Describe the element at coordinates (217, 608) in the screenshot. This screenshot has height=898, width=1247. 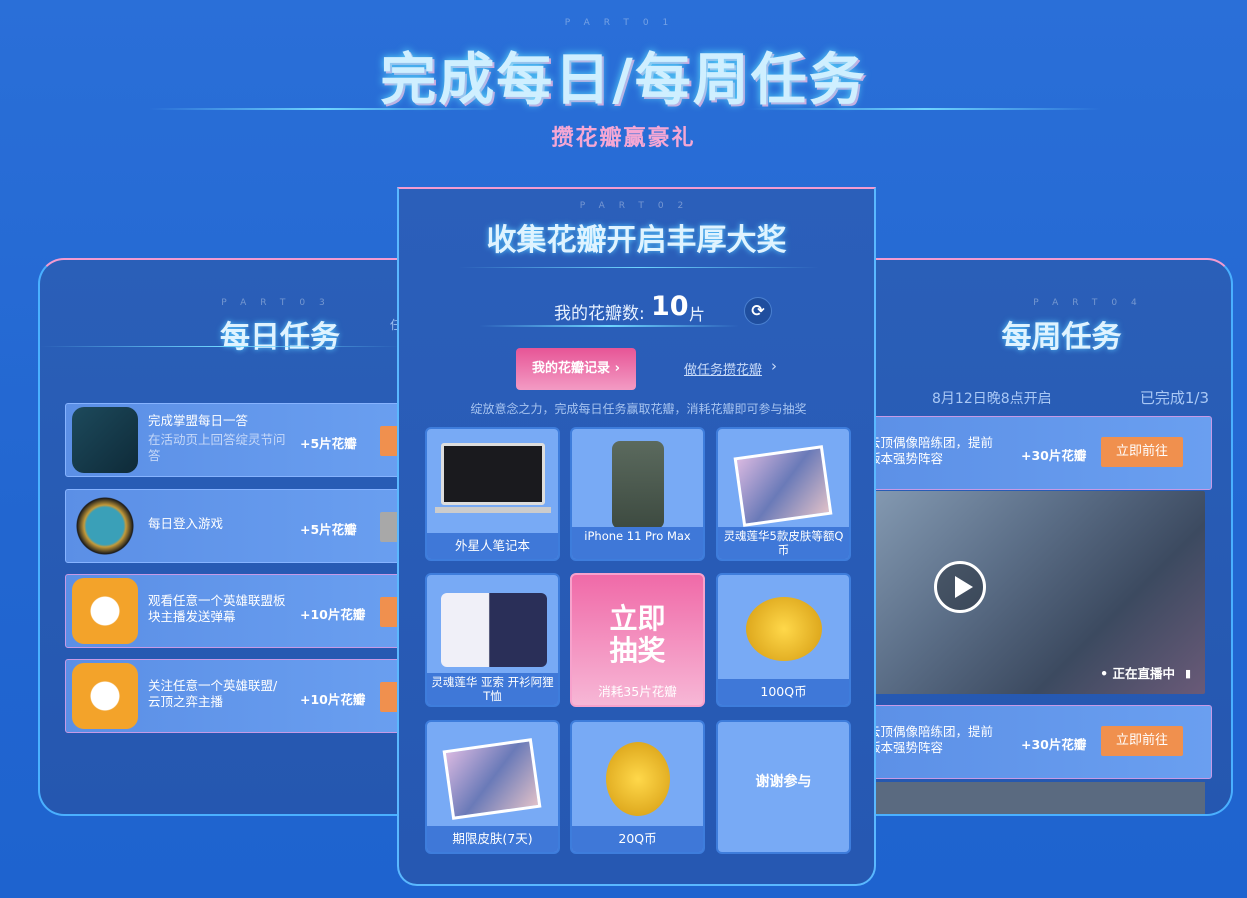
I see `task-title: 观看任意一个英雄联盟板块主播发送弹幕` at that location.